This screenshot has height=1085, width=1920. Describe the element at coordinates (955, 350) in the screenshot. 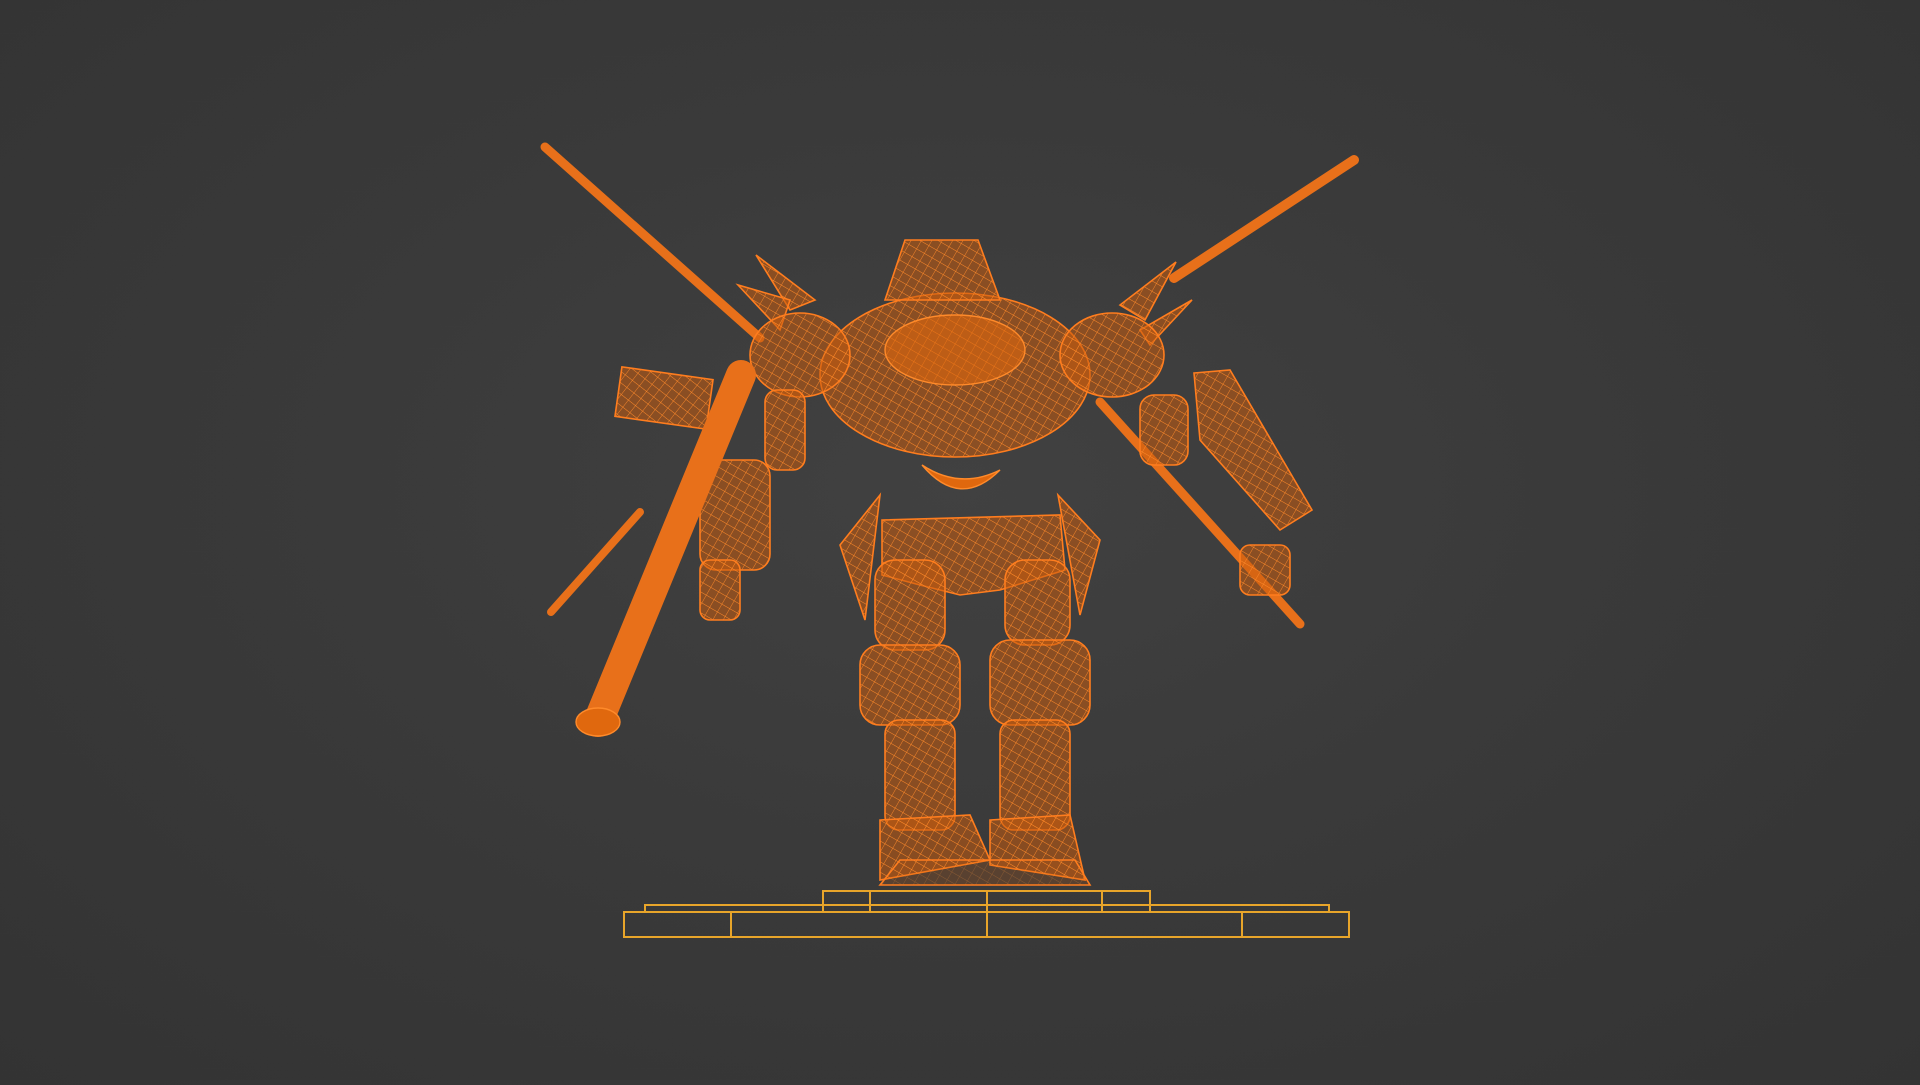

I see `chest-core` at that location.